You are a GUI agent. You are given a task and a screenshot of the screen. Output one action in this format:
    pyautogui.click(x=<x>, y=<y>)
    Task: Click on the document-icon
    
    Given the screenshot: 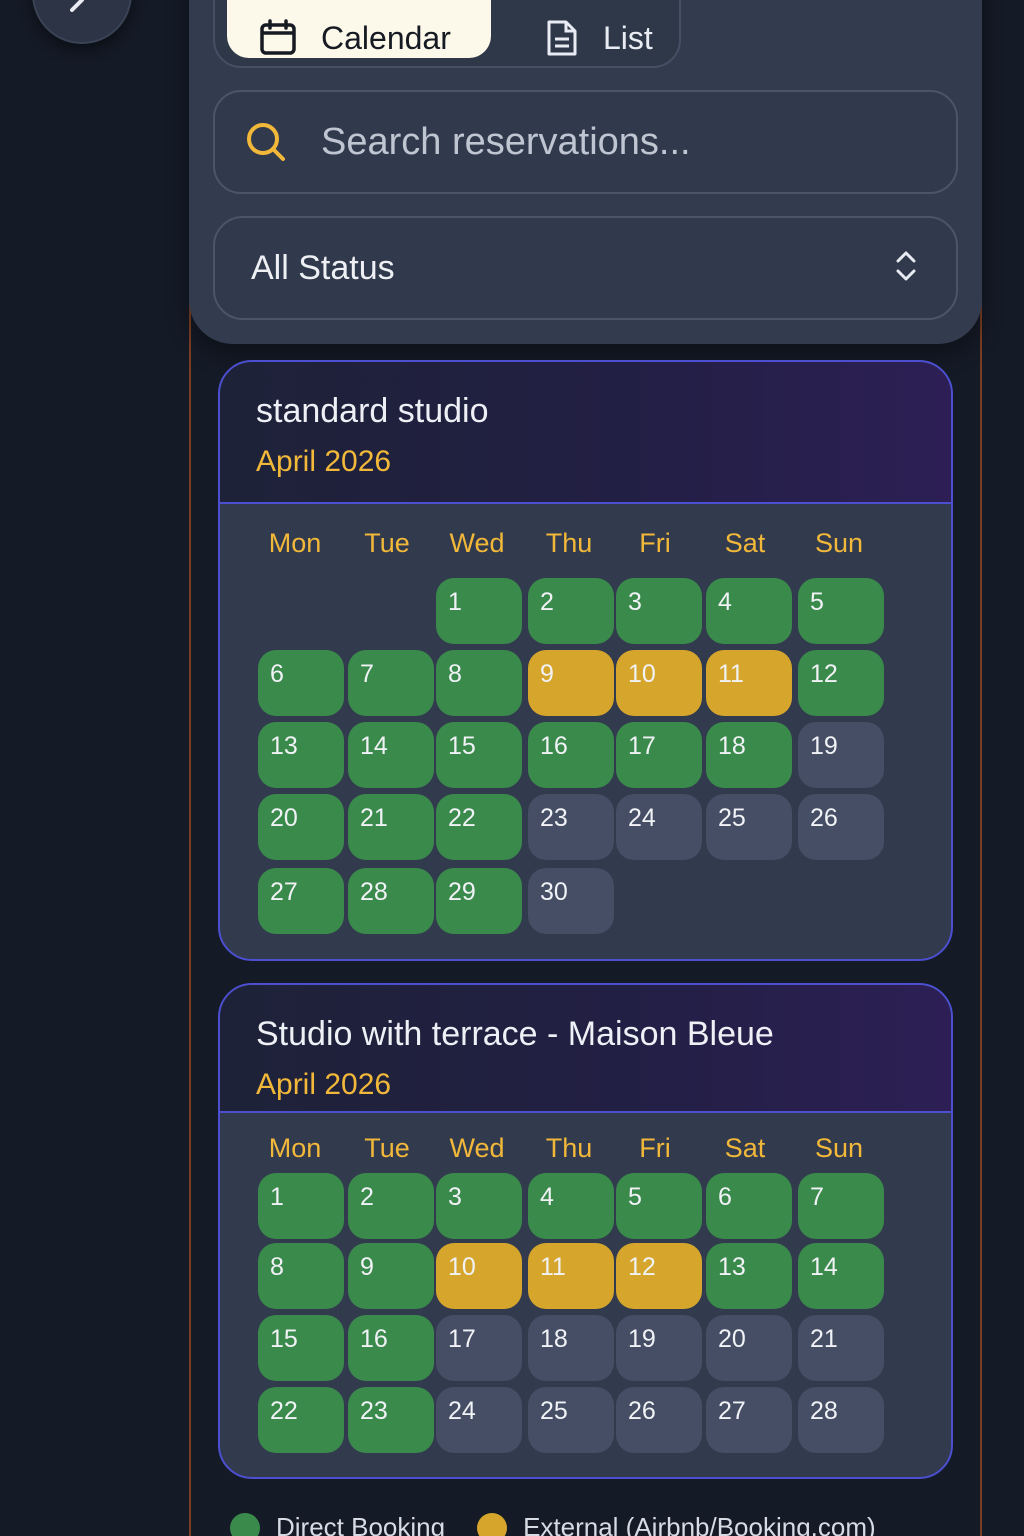 What is the action you would take?
    pyautogui.click(x=562, y=38)
    